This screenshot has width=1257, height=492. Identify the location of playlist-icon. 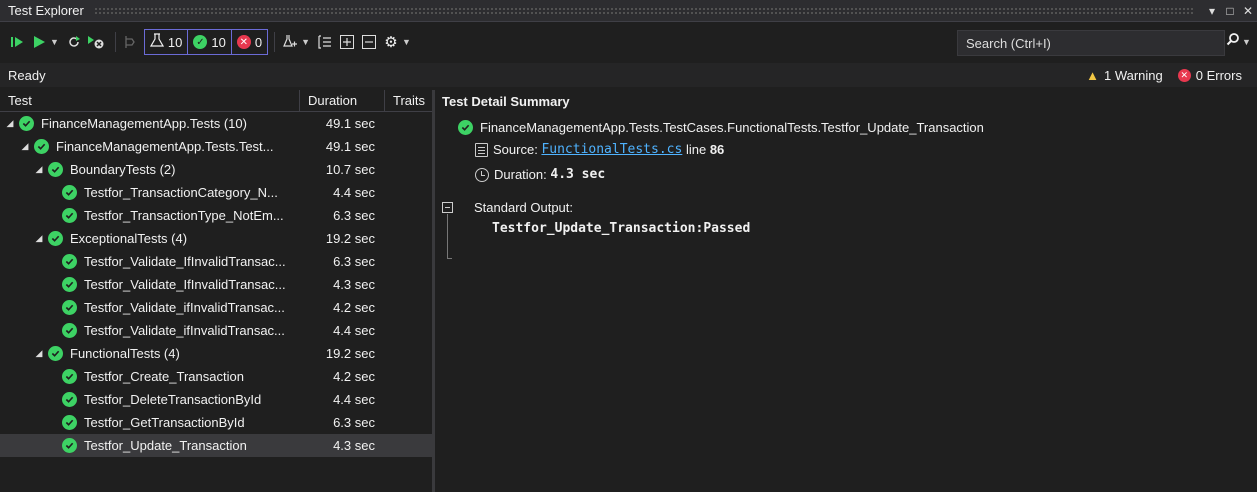
(290, 42).